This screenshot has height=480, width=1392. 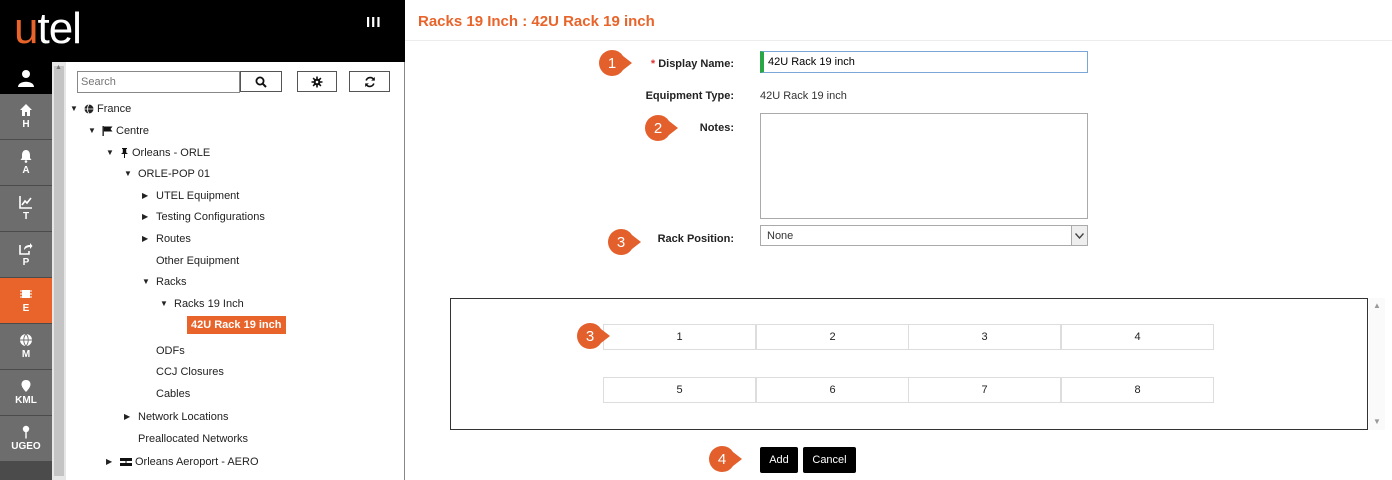 I want to click on tree-node-label: Testing Configurations, so click(x=210, y=217).